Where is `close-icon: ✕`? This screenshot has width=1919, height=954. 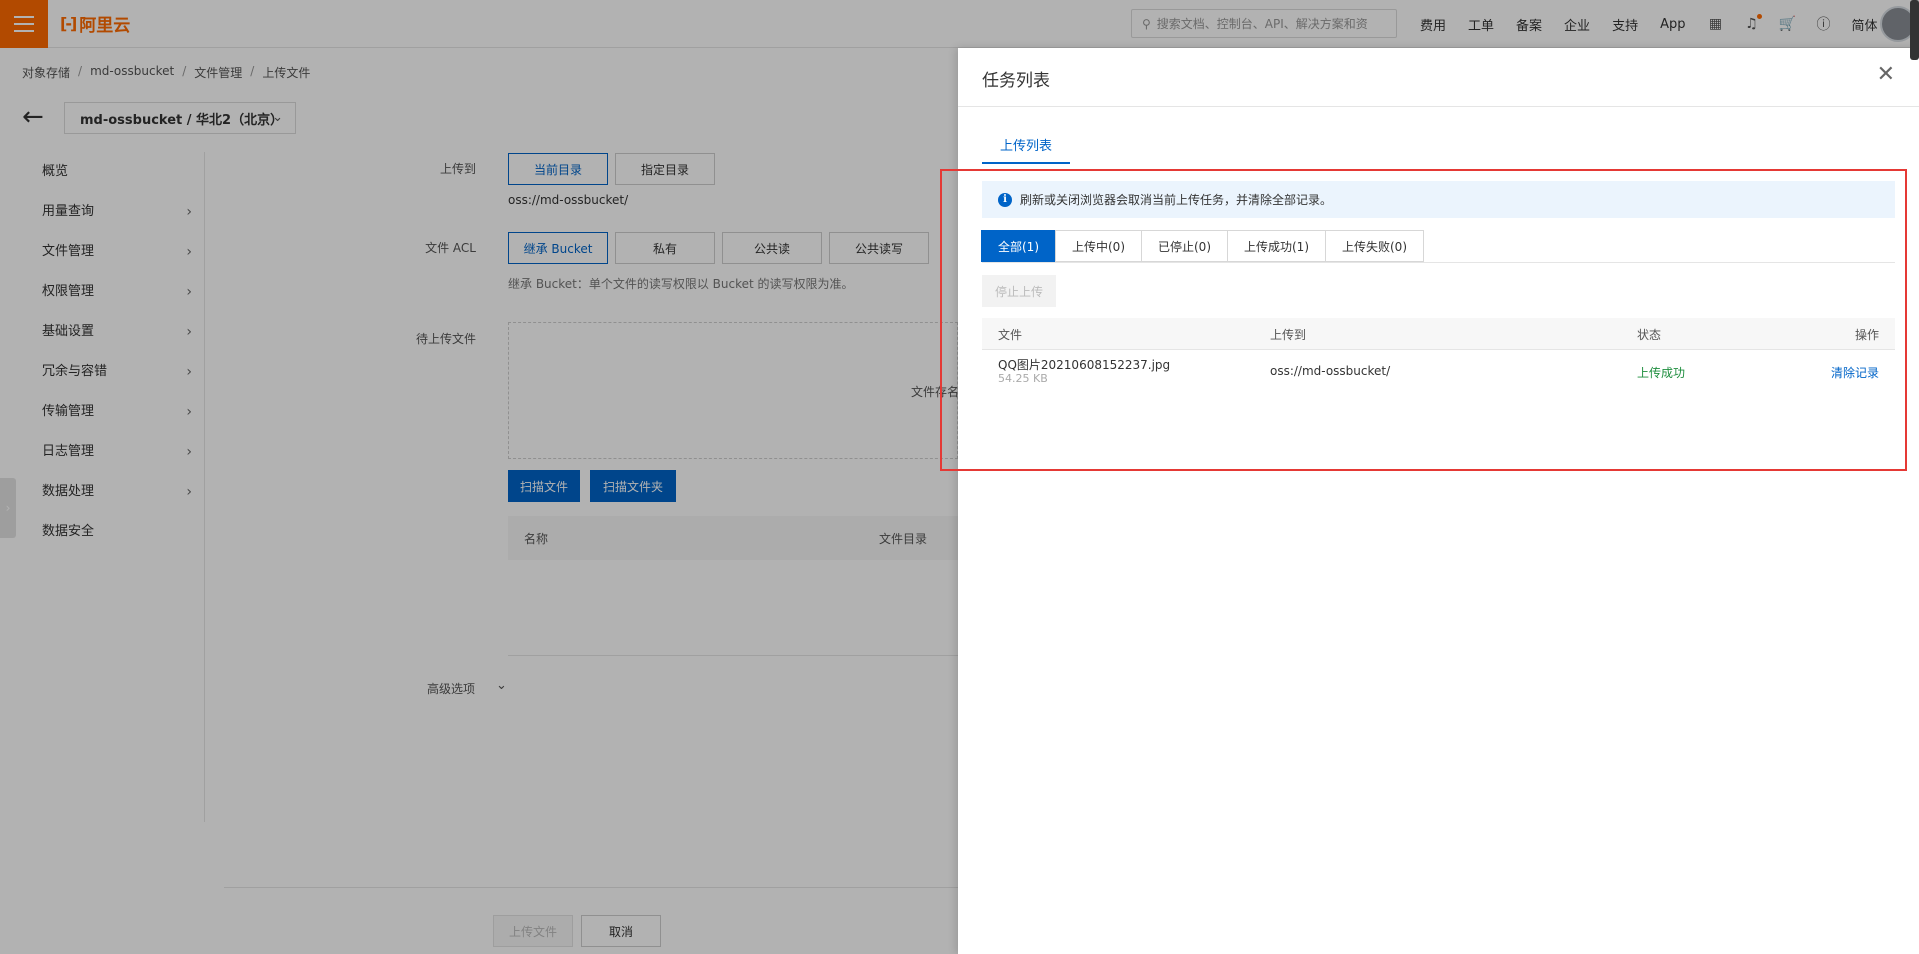 close-icon: ✕ is located at coordinates (1886, 75).